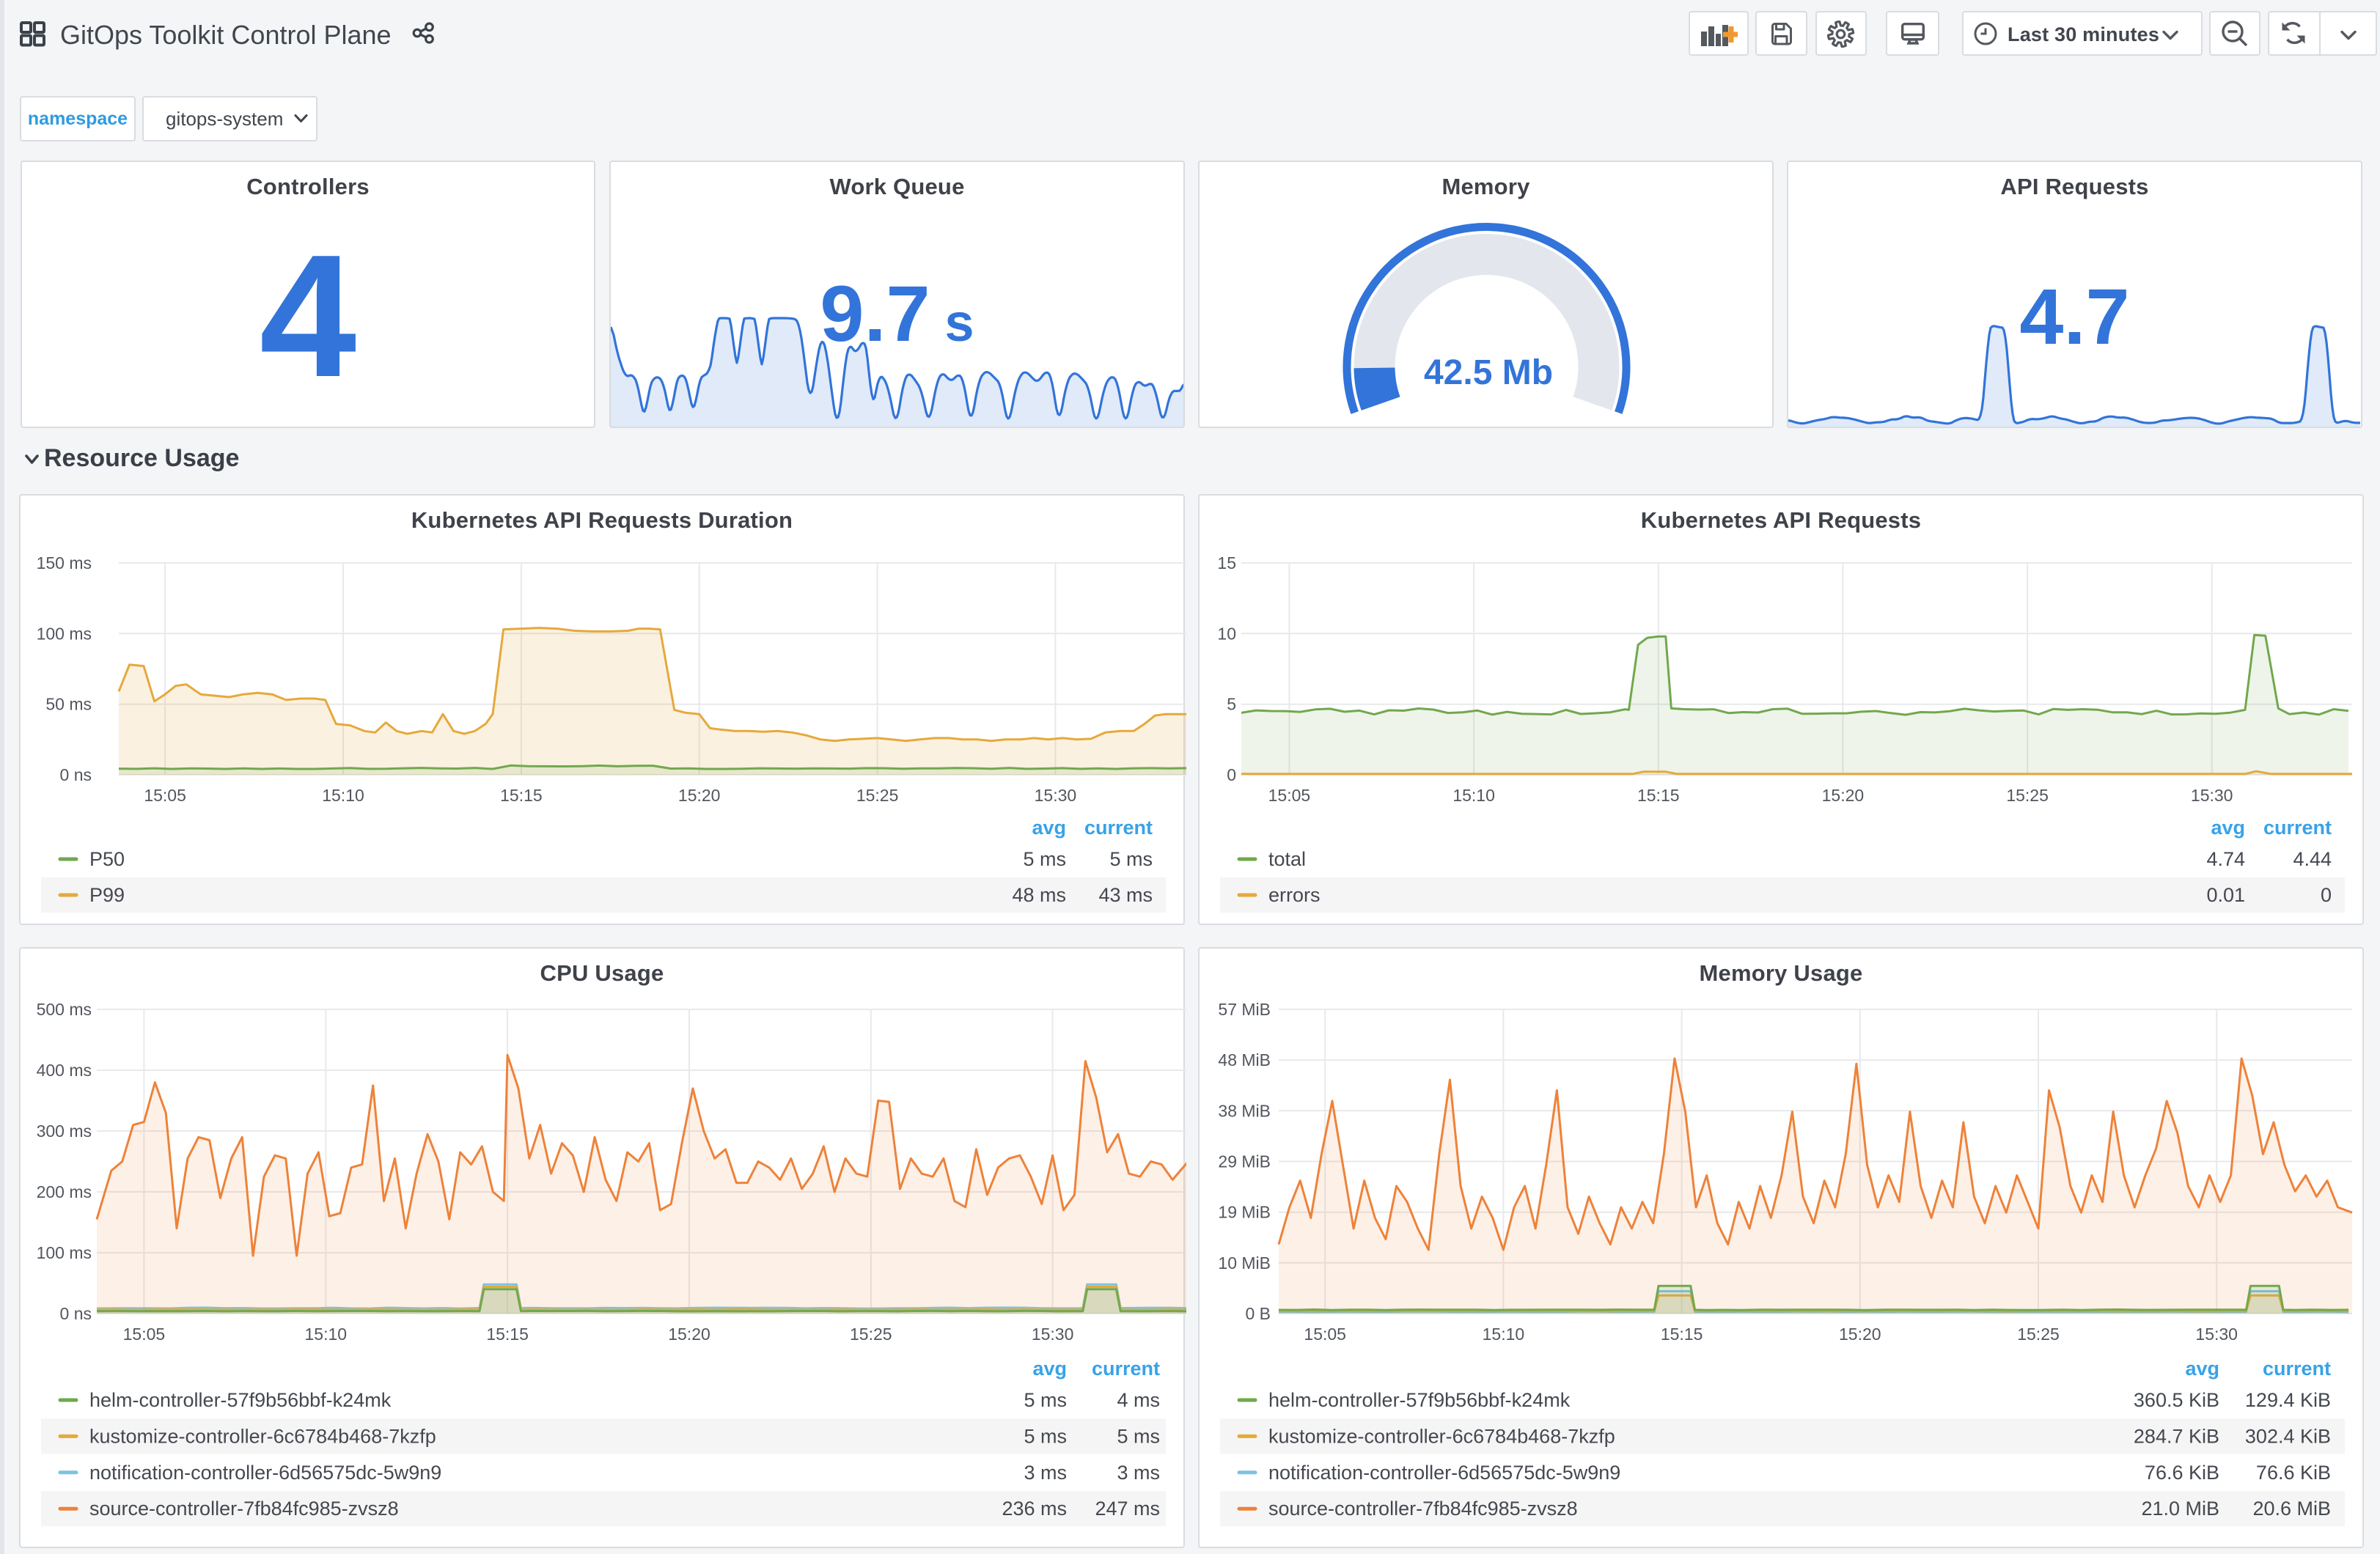 Image resolution: width=2380 pixels, height=1554 pixels. I want to click on svg-text: 50 ms, so click(68, 705).